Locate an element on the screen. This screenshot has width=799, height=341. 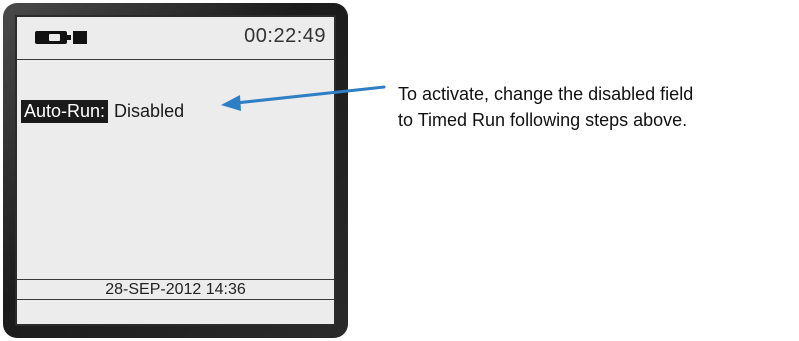
callout-line-2: to Timed Run following steps above. is located at coordinates (543, 120).